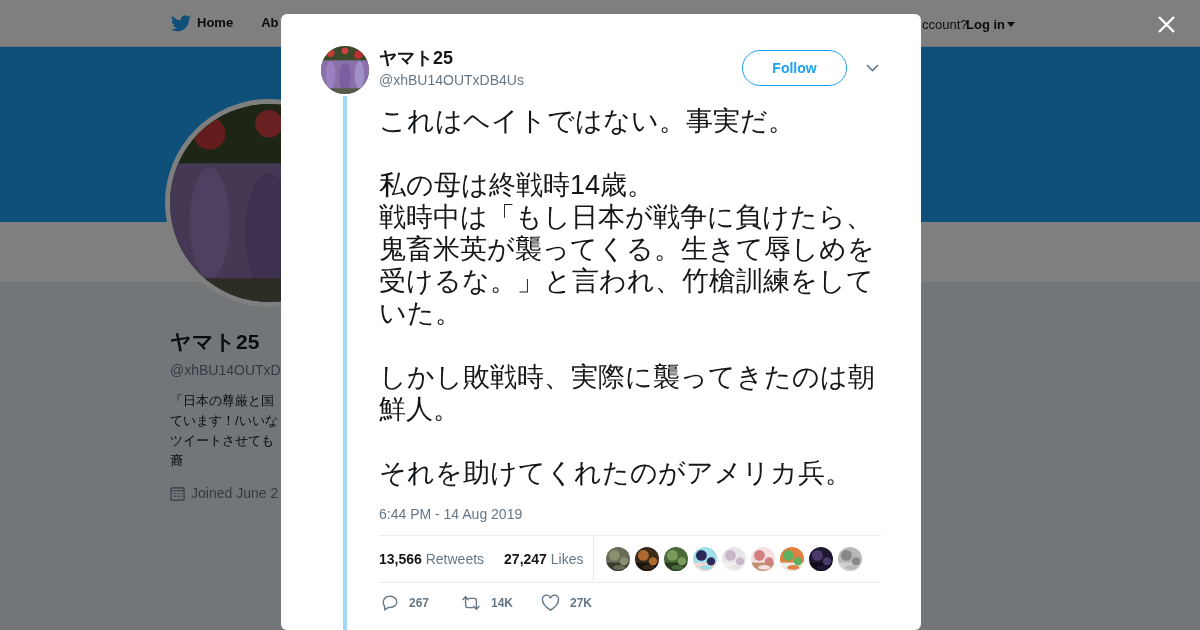 Image resolution: width=1200 pixels, height=630 pixels. I want to click on chevron-down-icon, so click(872, 68).